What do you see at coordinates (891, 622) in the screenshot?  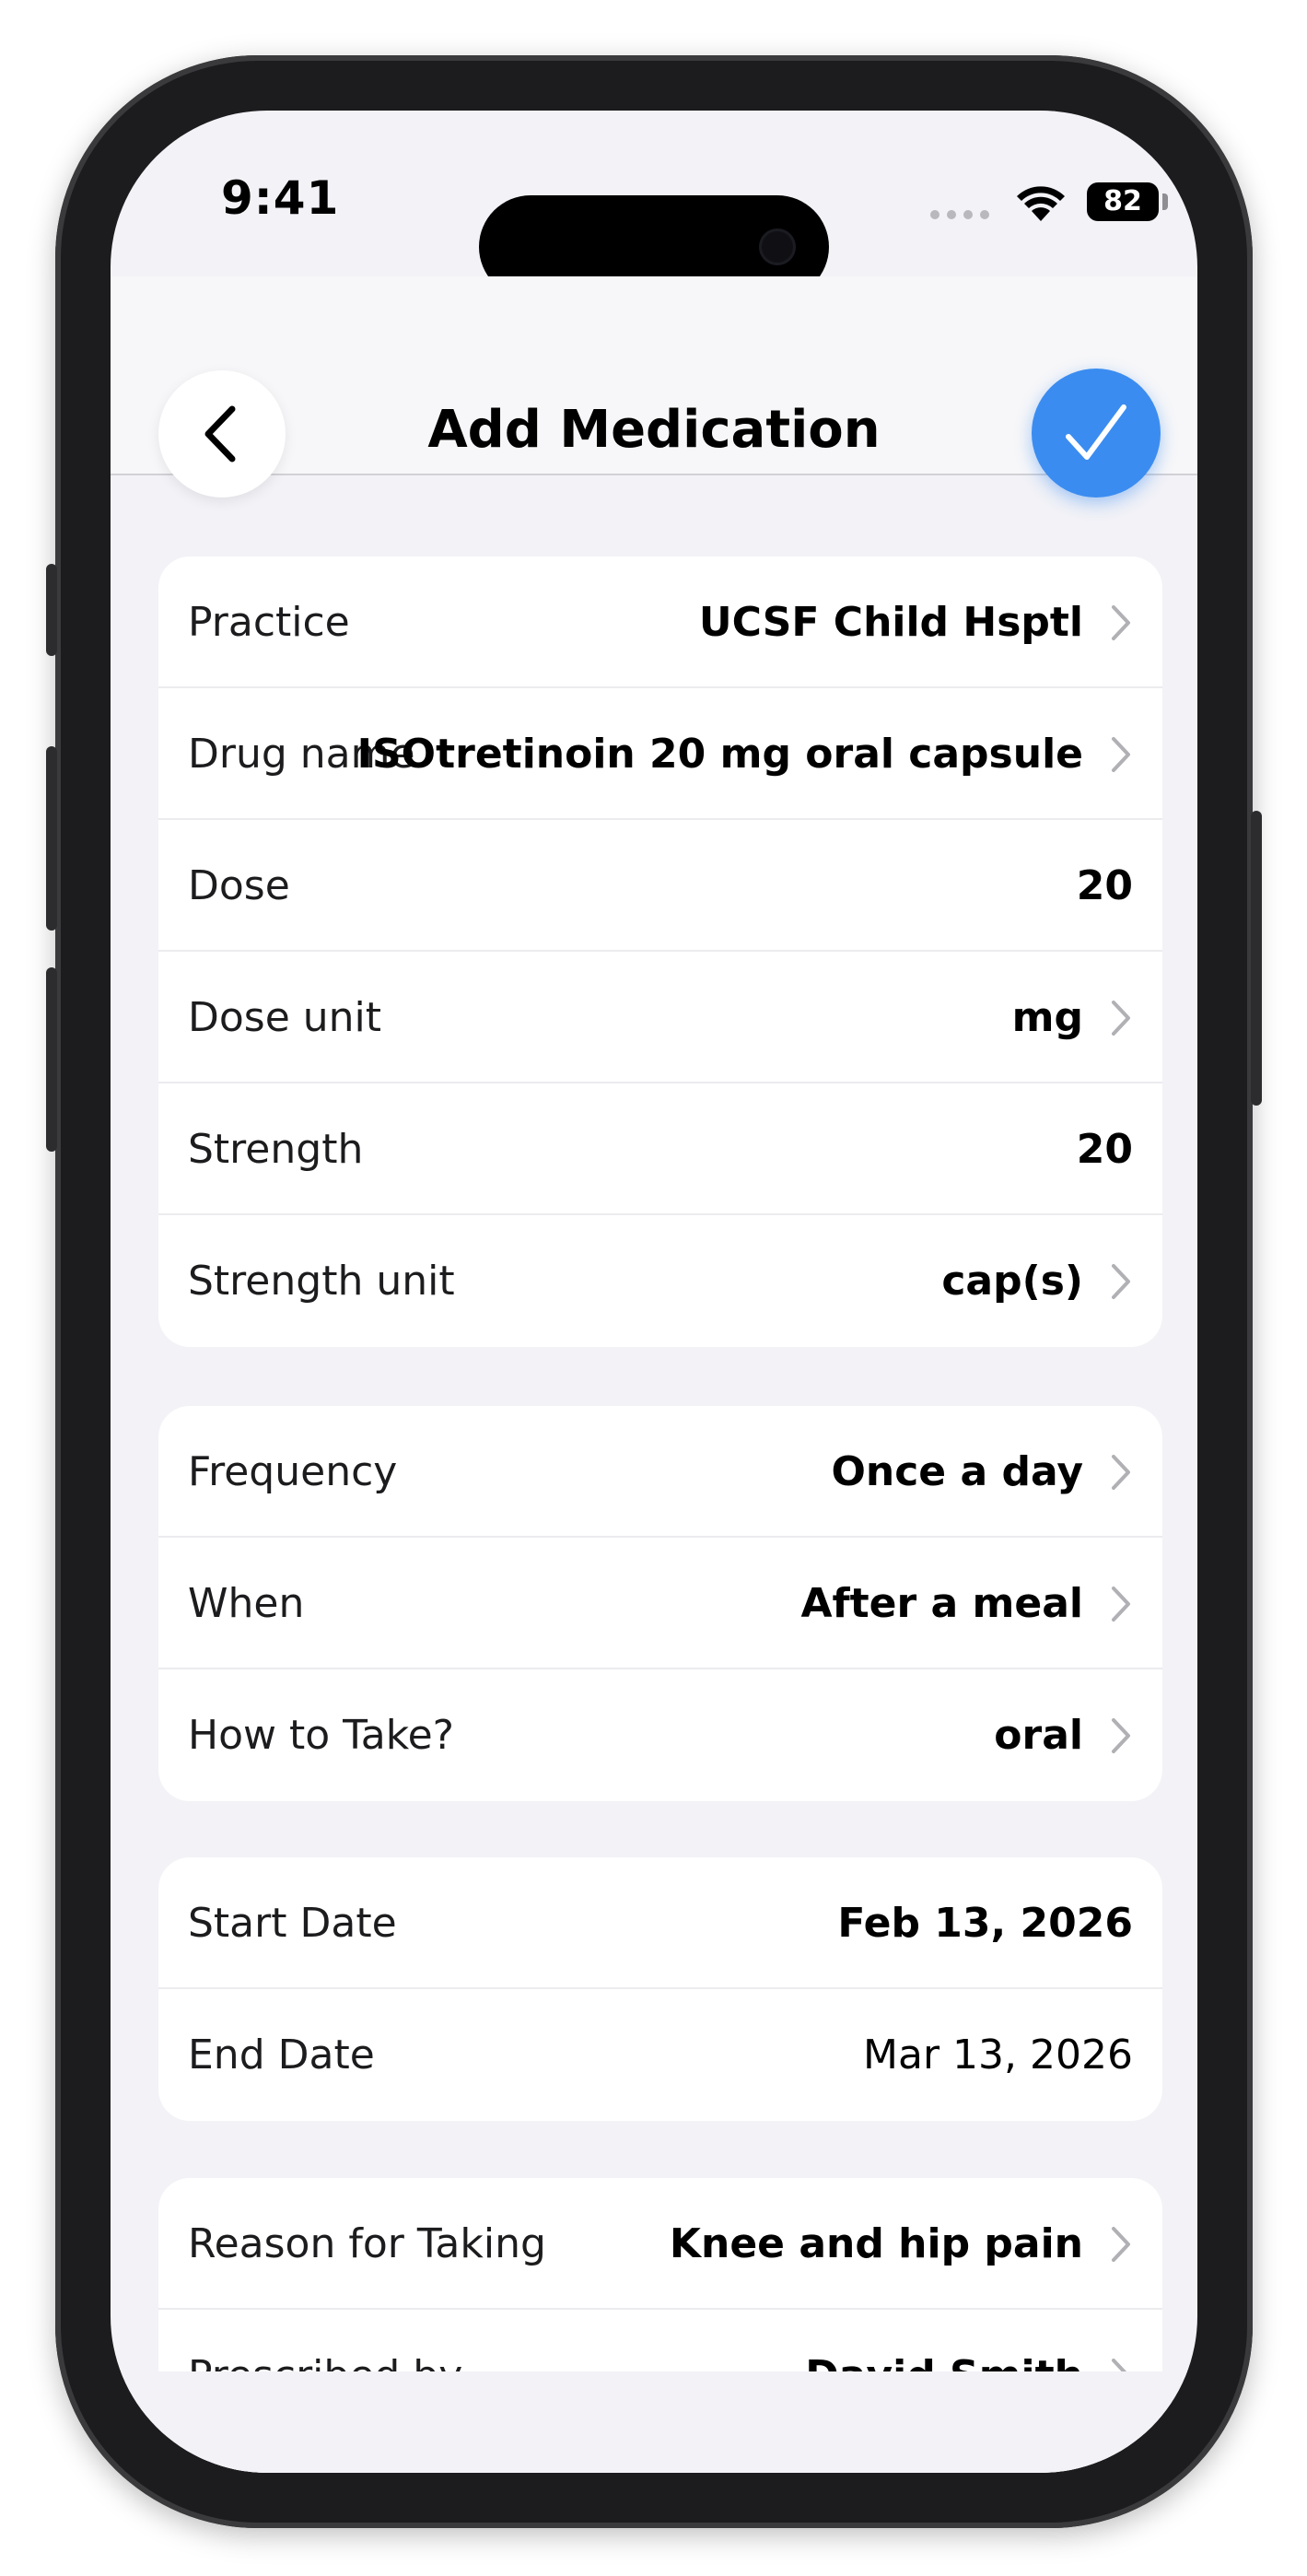 I see `row-value: UCSF Child Hsptl` at bounding box center [891, 622].